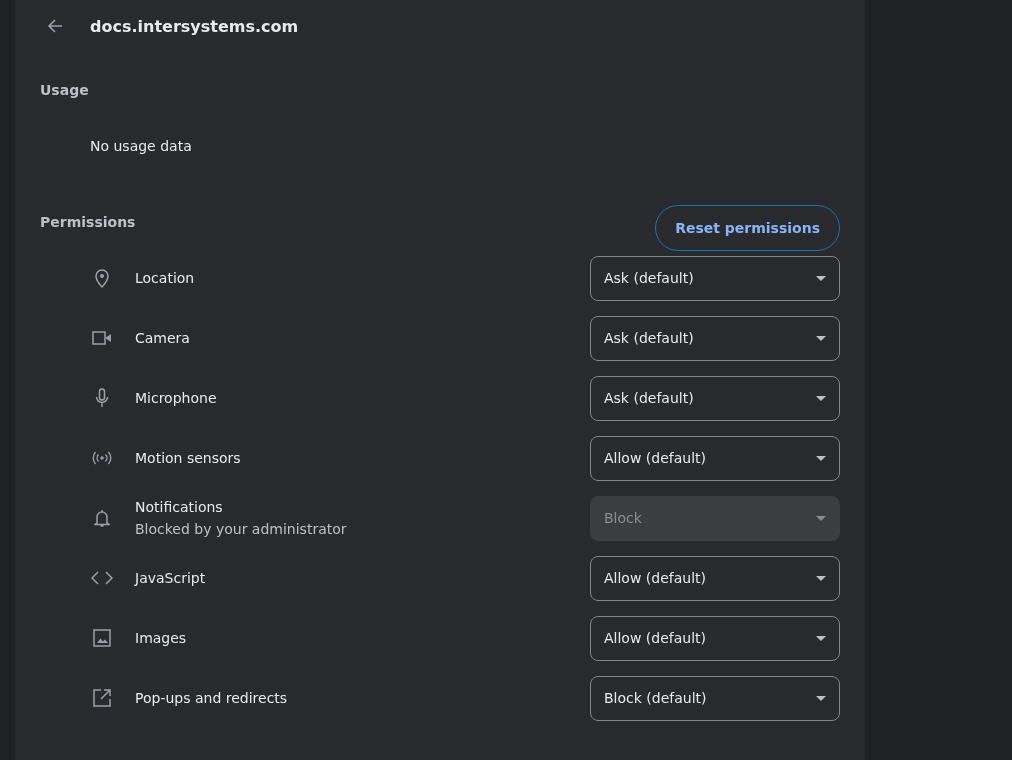 The height and width of the screenshot is (760, 1012). I want to click on site-title: docs.intersystems.com, so click(194, 26).